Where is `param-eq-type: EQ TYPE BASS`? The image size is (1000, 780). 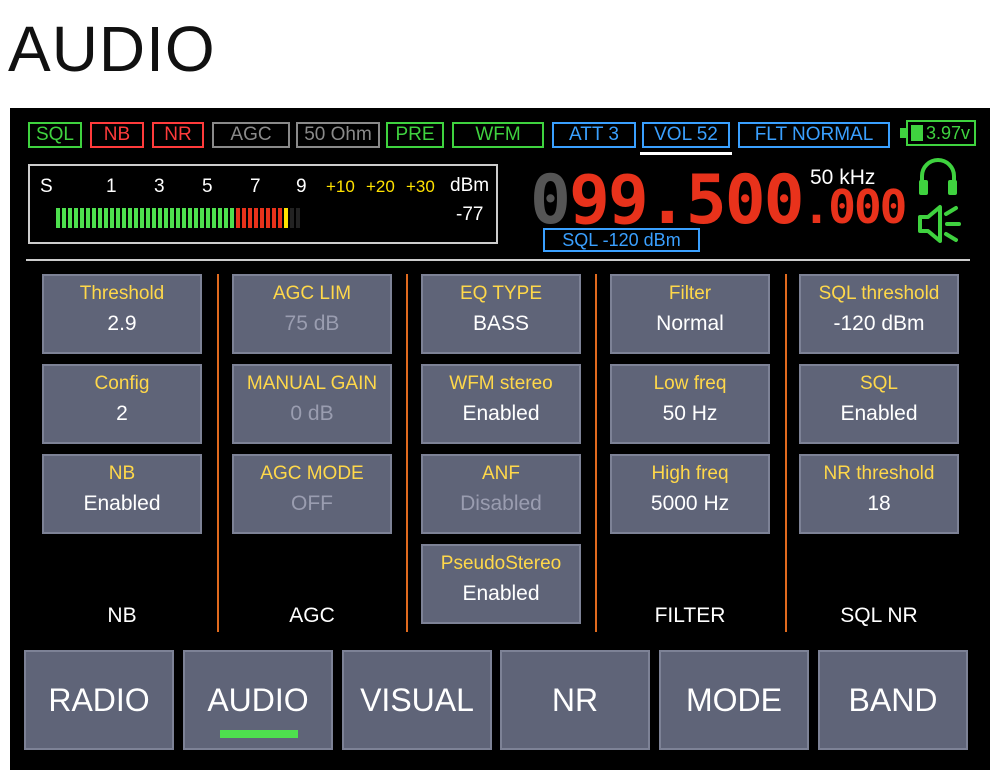 param-eq-type: EQ TYPE BASS is located at coordinates (501, 314).